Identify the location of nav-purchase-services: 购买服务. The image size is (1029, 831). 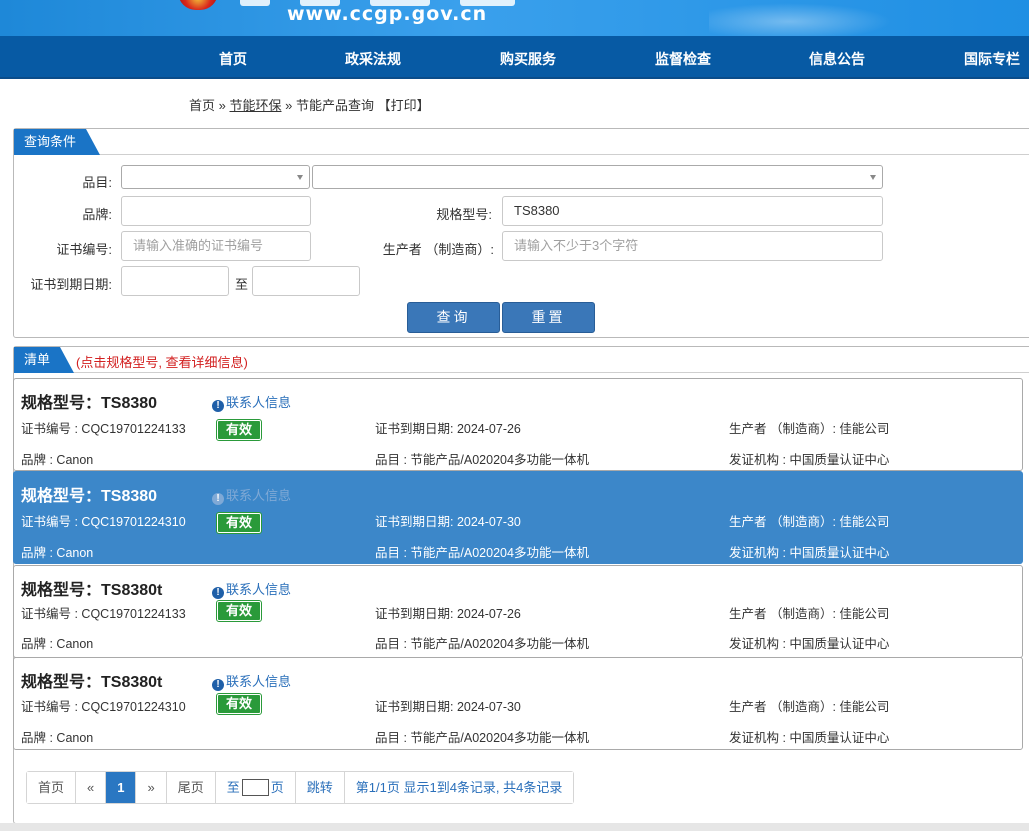
(528, 59).